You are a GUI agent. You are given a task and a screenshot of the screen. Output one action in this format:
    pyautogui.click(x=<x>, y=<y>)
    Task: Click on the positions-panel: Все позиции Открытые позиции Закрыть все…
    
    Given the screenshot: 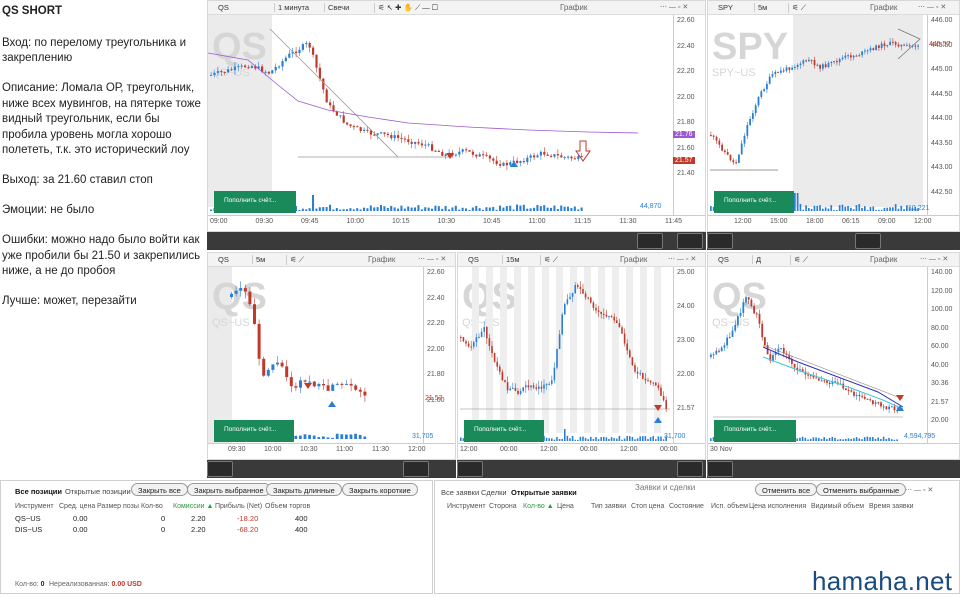 What is the action you would take?
    pyautogui.click(x=216, y=537)
    